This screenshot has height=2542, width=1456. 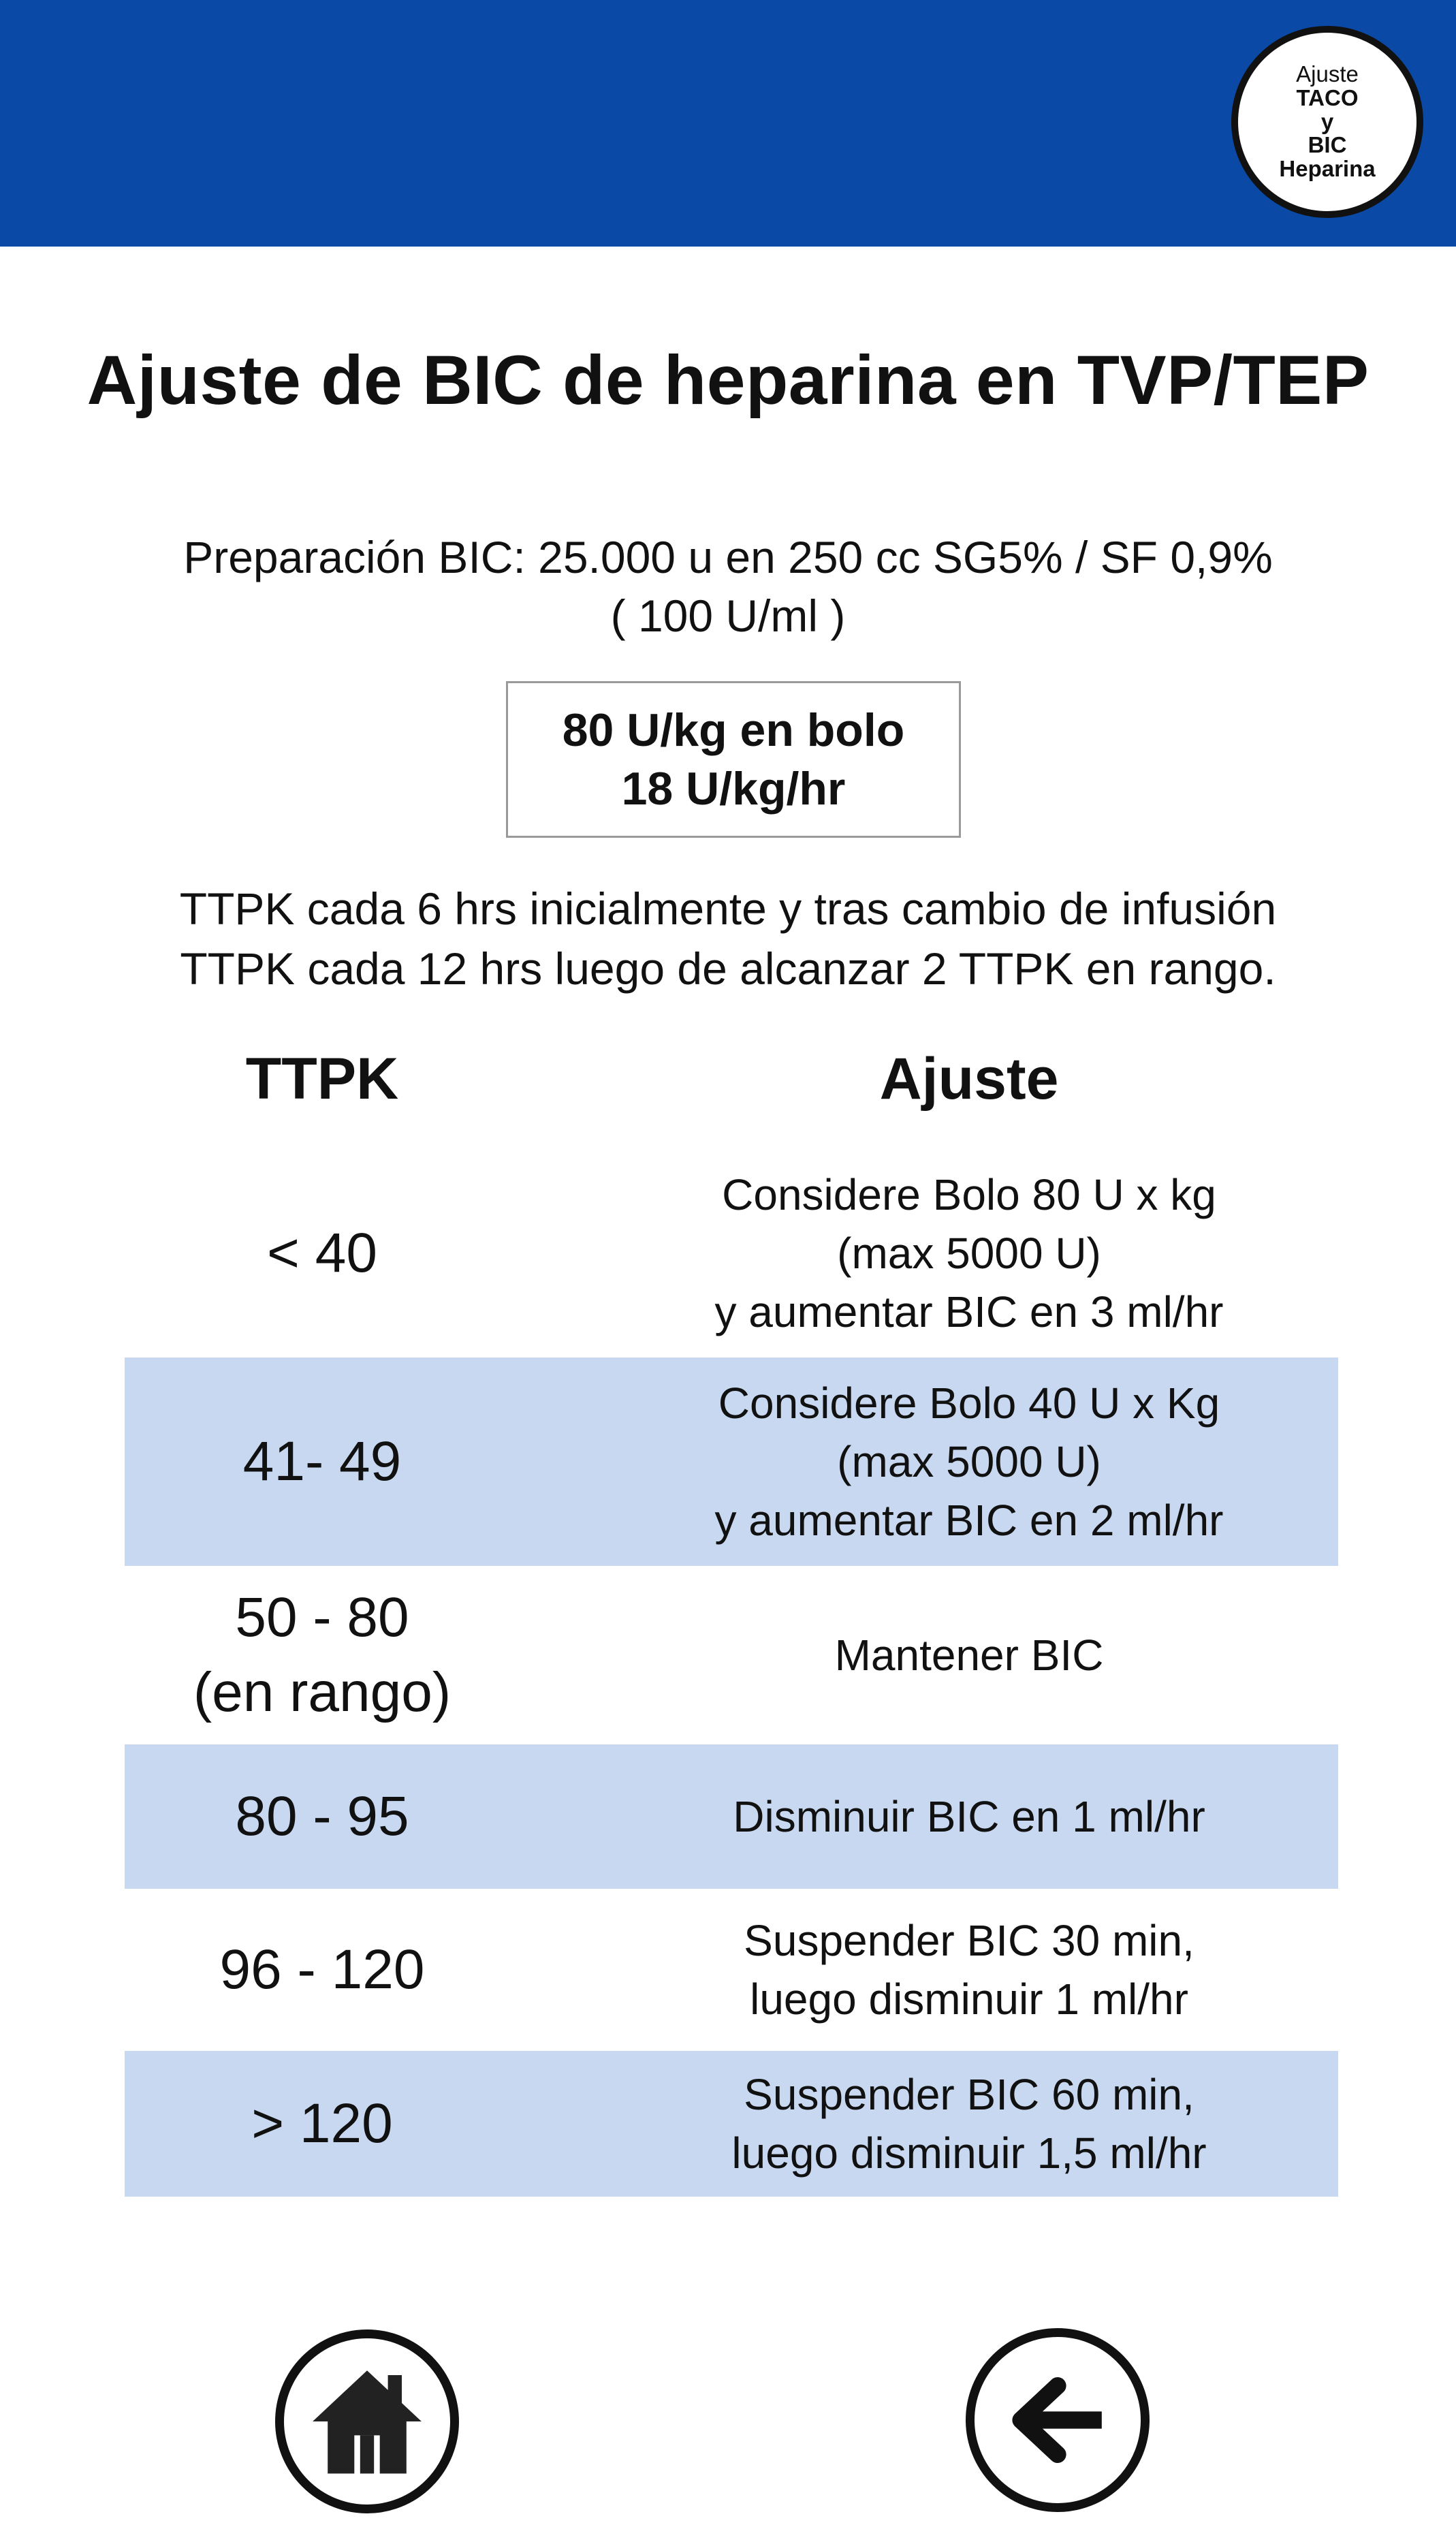 I want to click on ttpk-range-line: 96 - 120, so click(x=322, y=1970).